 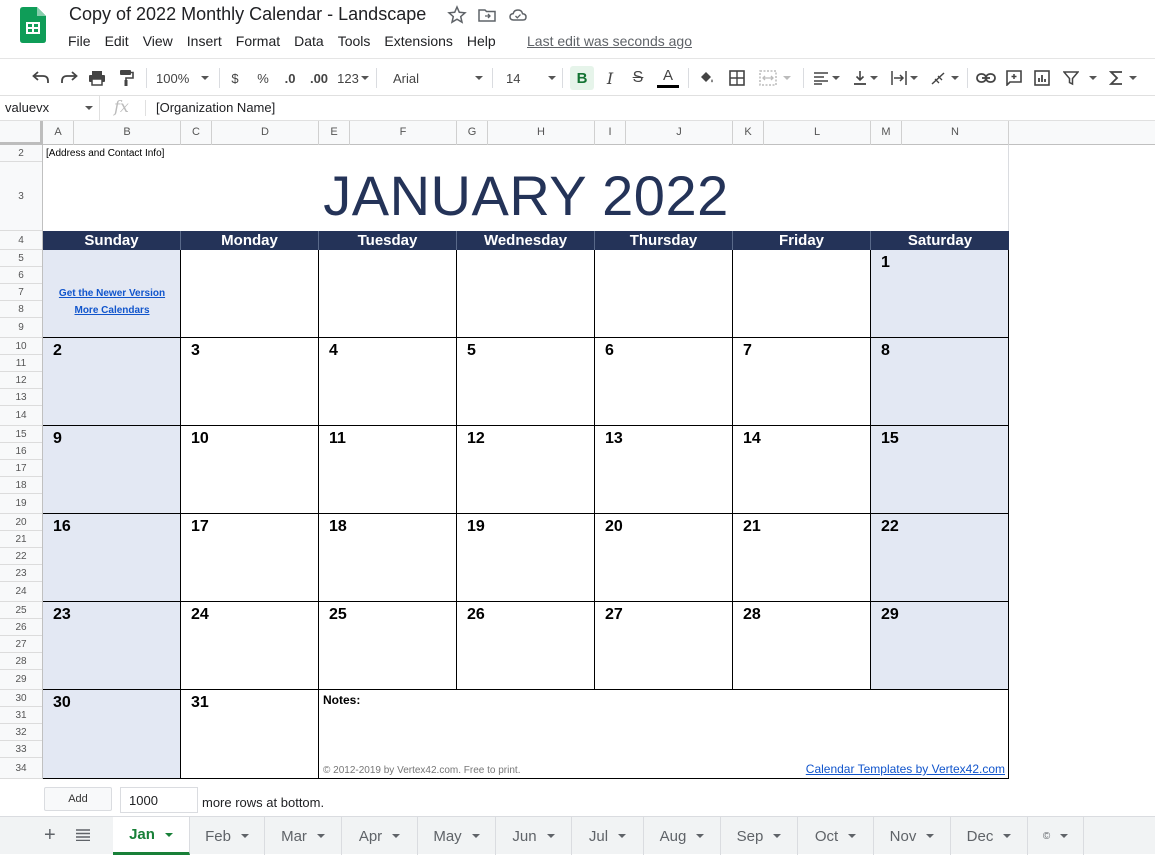 I want to click on calendar-day-cell: 26, so click(x=526, y=646).